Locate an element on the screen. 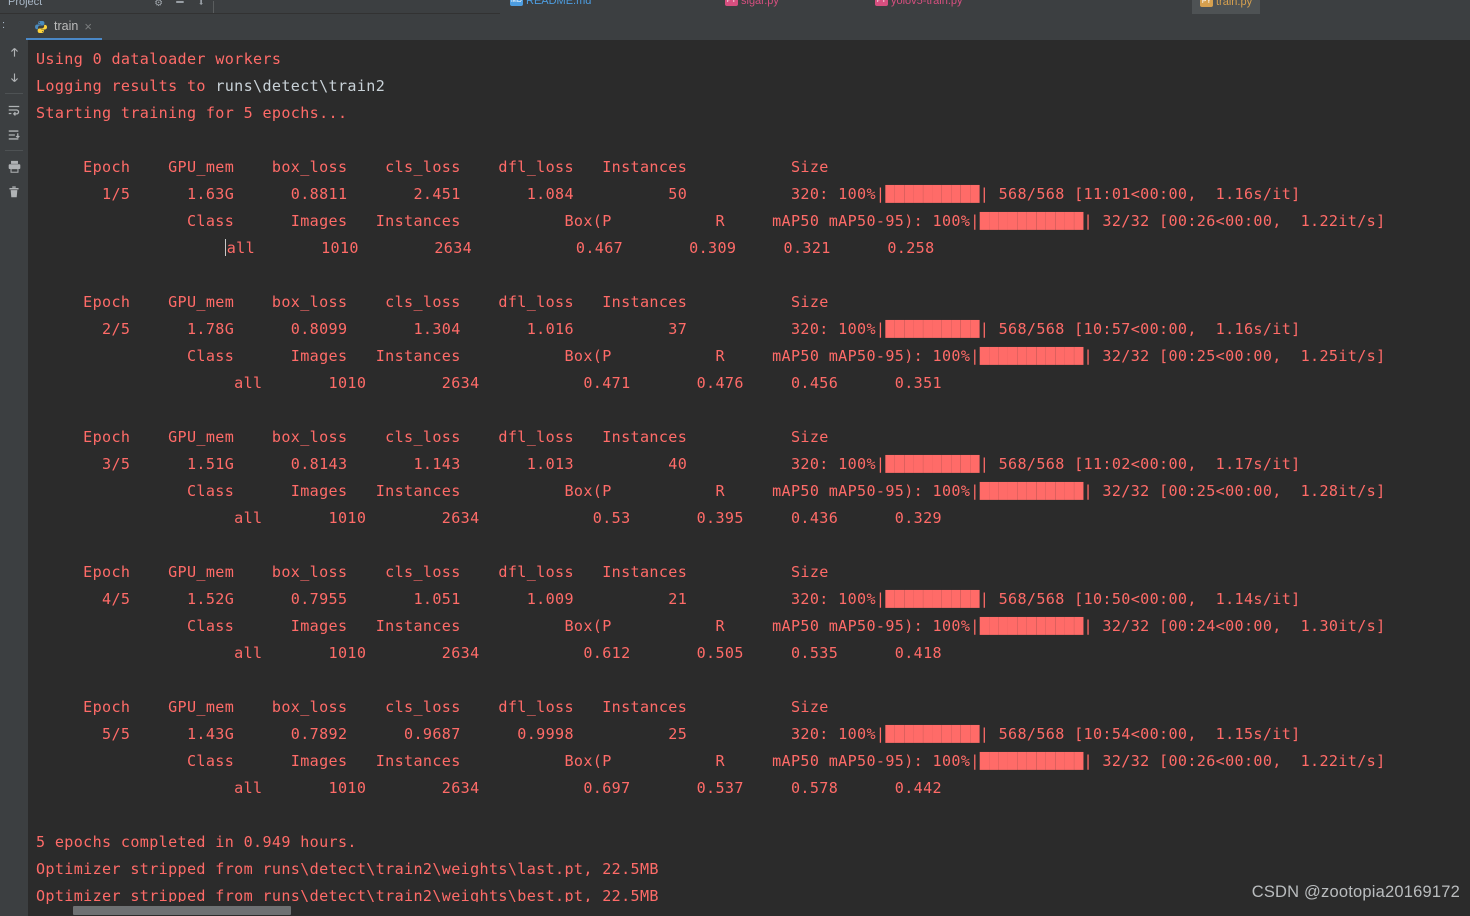 This screenshot has width=1470, height=916. scroll-down-icon is located at coordinates (14, 77).